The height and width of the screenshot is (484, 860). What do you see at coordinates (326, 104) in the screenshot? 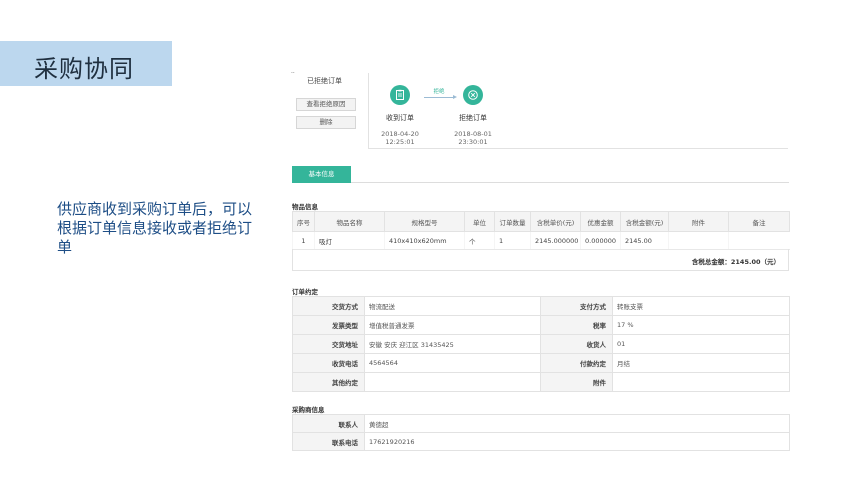
I see `view-reject-reason-button: 查看拒绝原因` at bounding box center [326, 104].